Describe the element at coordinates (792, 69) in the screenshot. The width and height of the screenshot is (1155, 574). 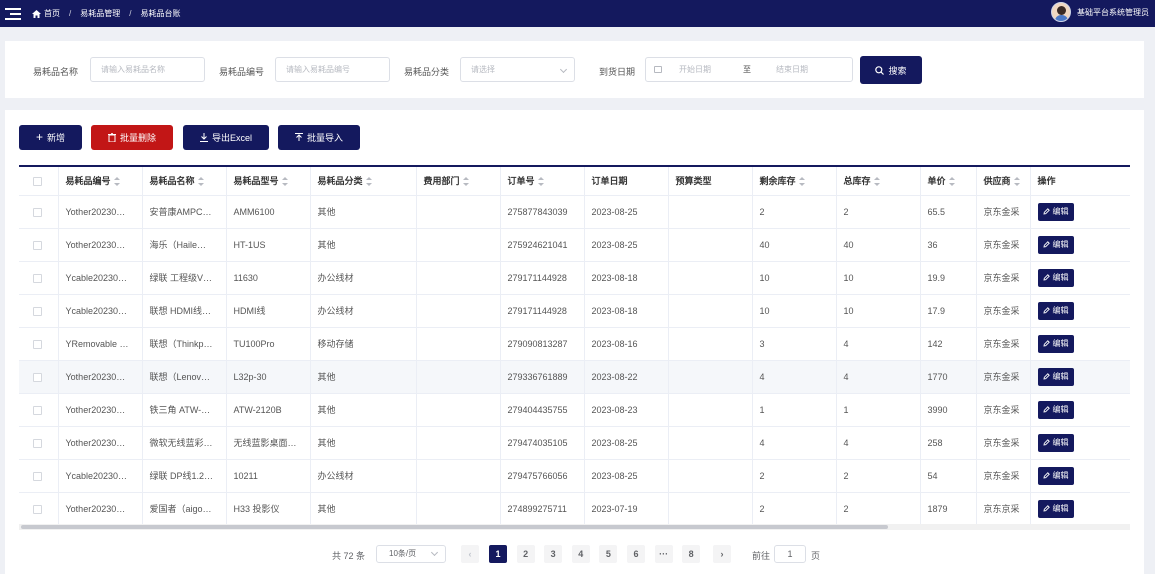
I see `end-date-input: 结束日期` at that location.